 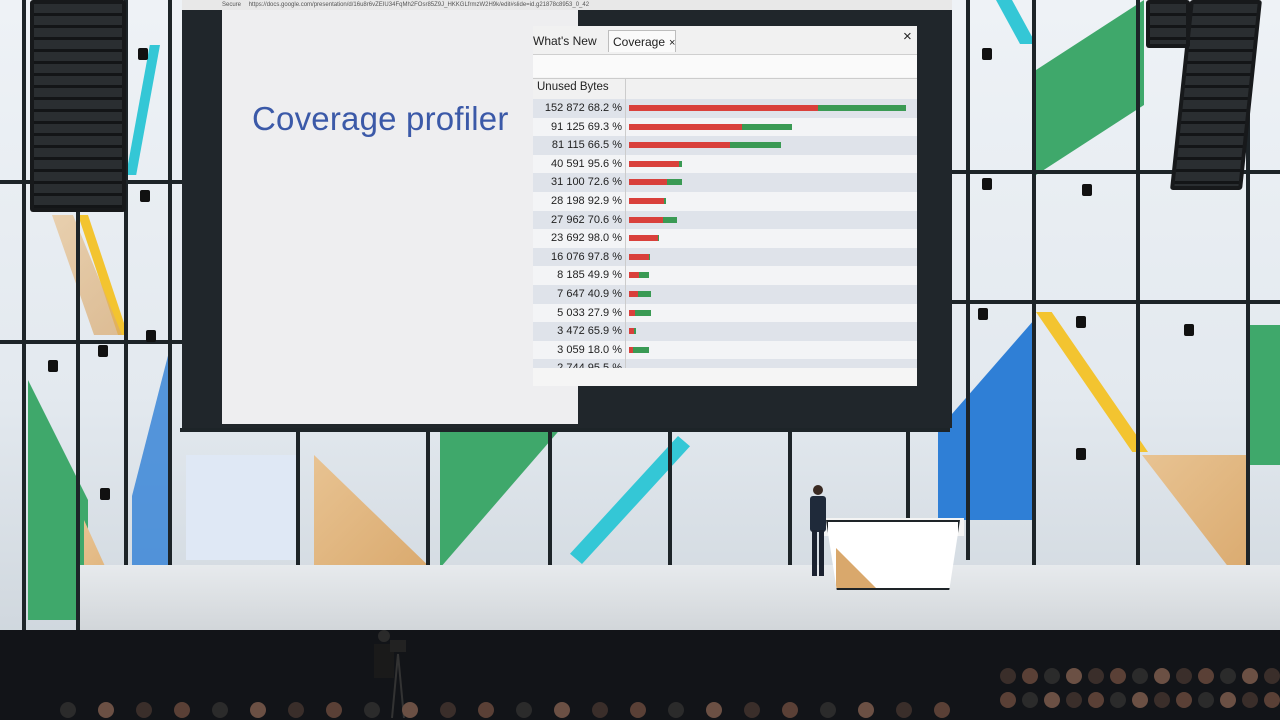 I want to click on row-label: 2 744 95.5 %, so click(x=581, y=365).